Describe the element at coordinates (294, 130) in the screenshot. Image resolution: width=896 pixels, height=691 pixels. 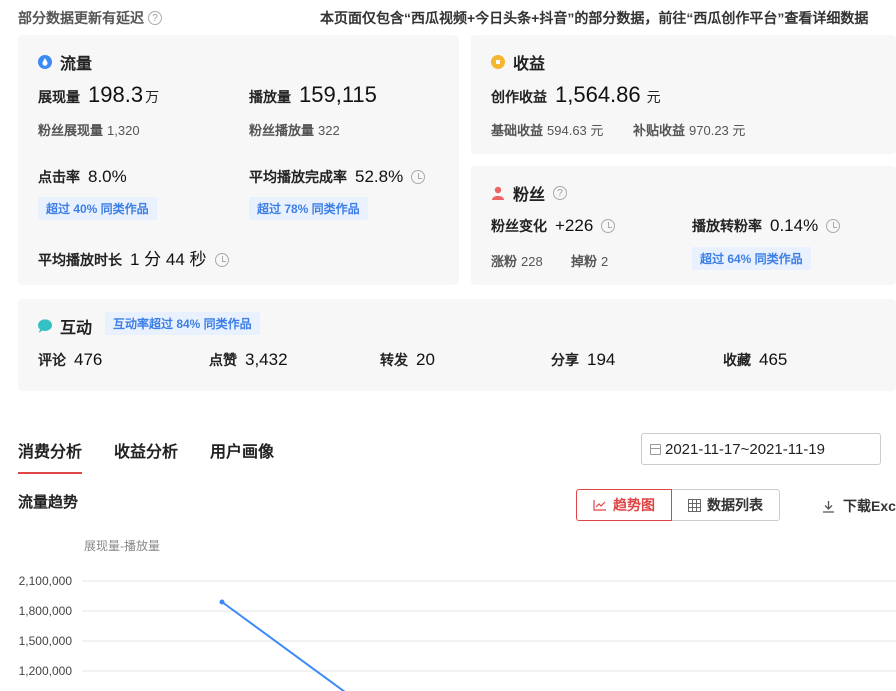
I see `fan-plays: 粉丝播放量 322` at that location.